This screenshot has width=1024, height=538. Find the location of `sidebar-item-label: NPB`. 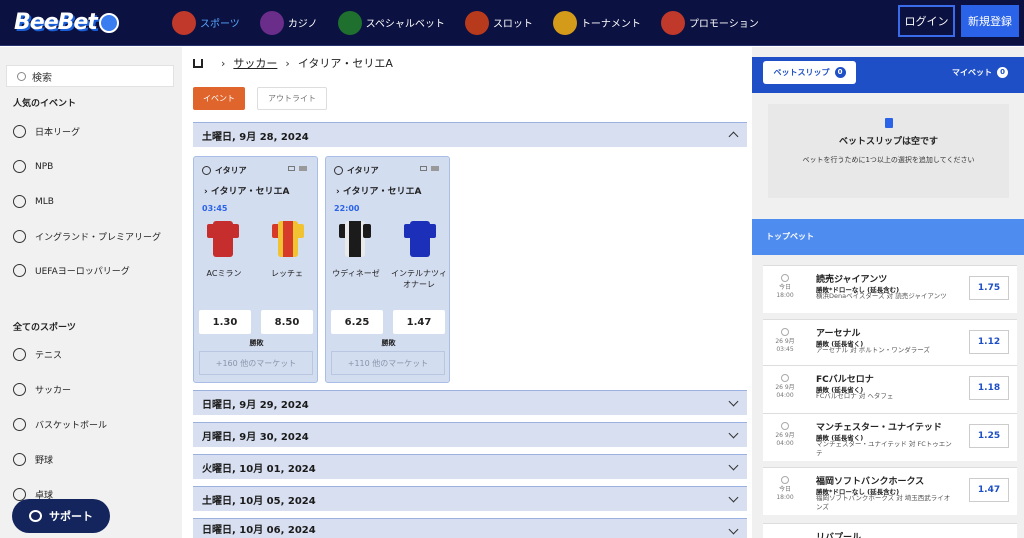

sidebar-item-label: NPB is located at coordinates (44, 166).